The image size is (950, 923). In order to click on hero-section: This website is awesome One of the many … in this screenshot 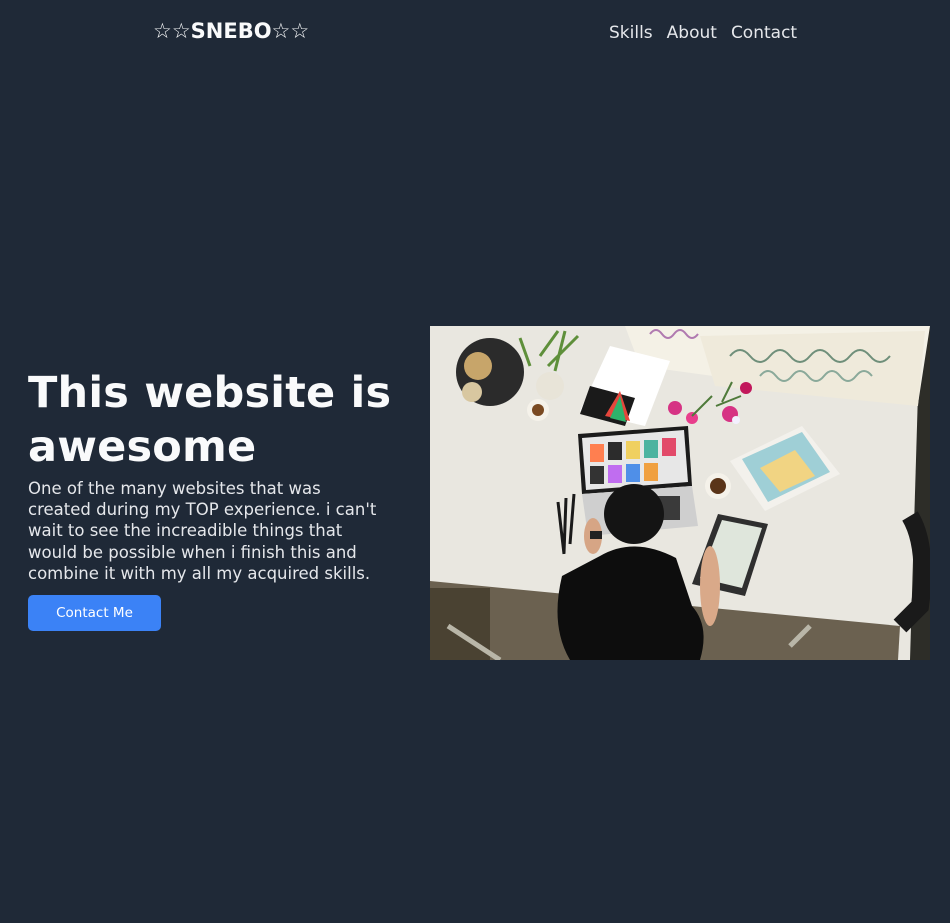, I will do `click(218, 499)`.